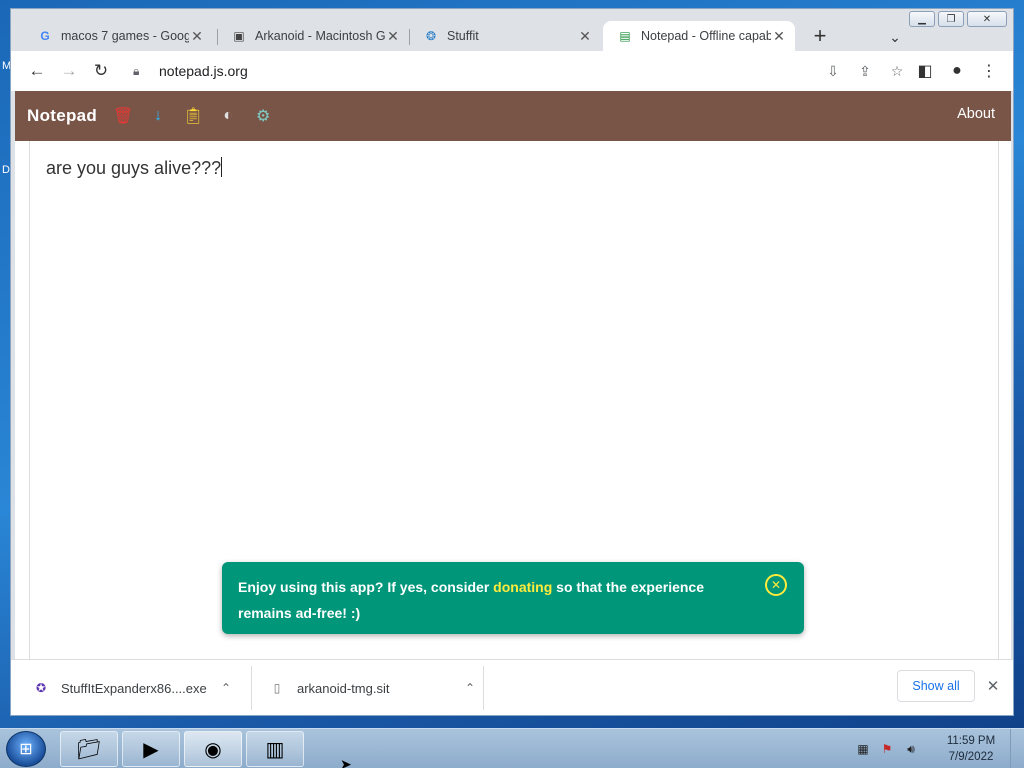 The width and height of the screenshot is (1024, 768). What do you see at coordinates (125, 36) in the screenshot?
I see `tab-title: macos 7 games - Google Search` at bounding box center [125, 36].